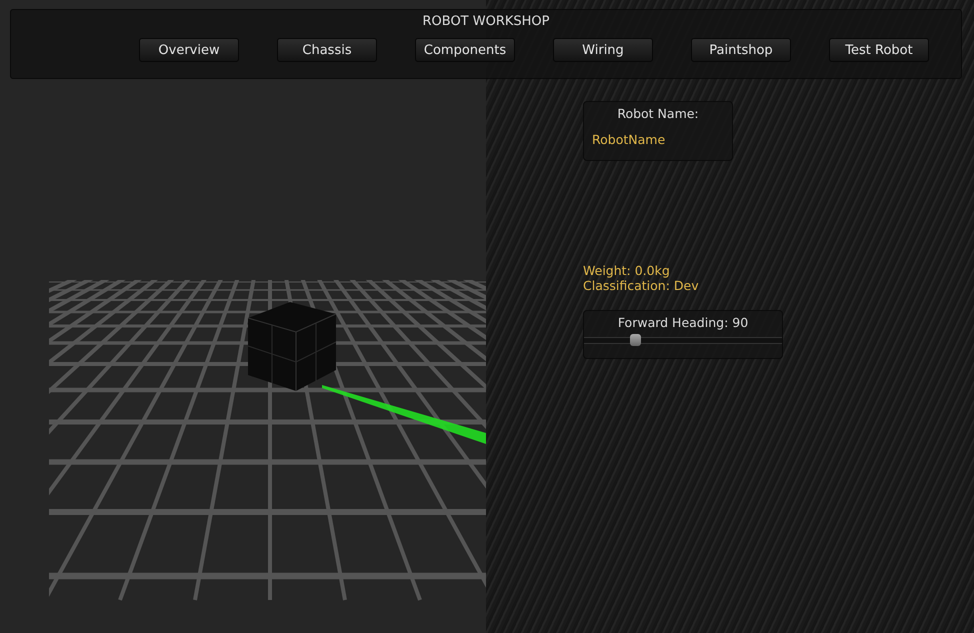 The height and width of the screenshot is (633, 974). What do you see at coordinates (636, 340) in the screenshot?
I see `slider-thumb` at bounding box center [636, 340].